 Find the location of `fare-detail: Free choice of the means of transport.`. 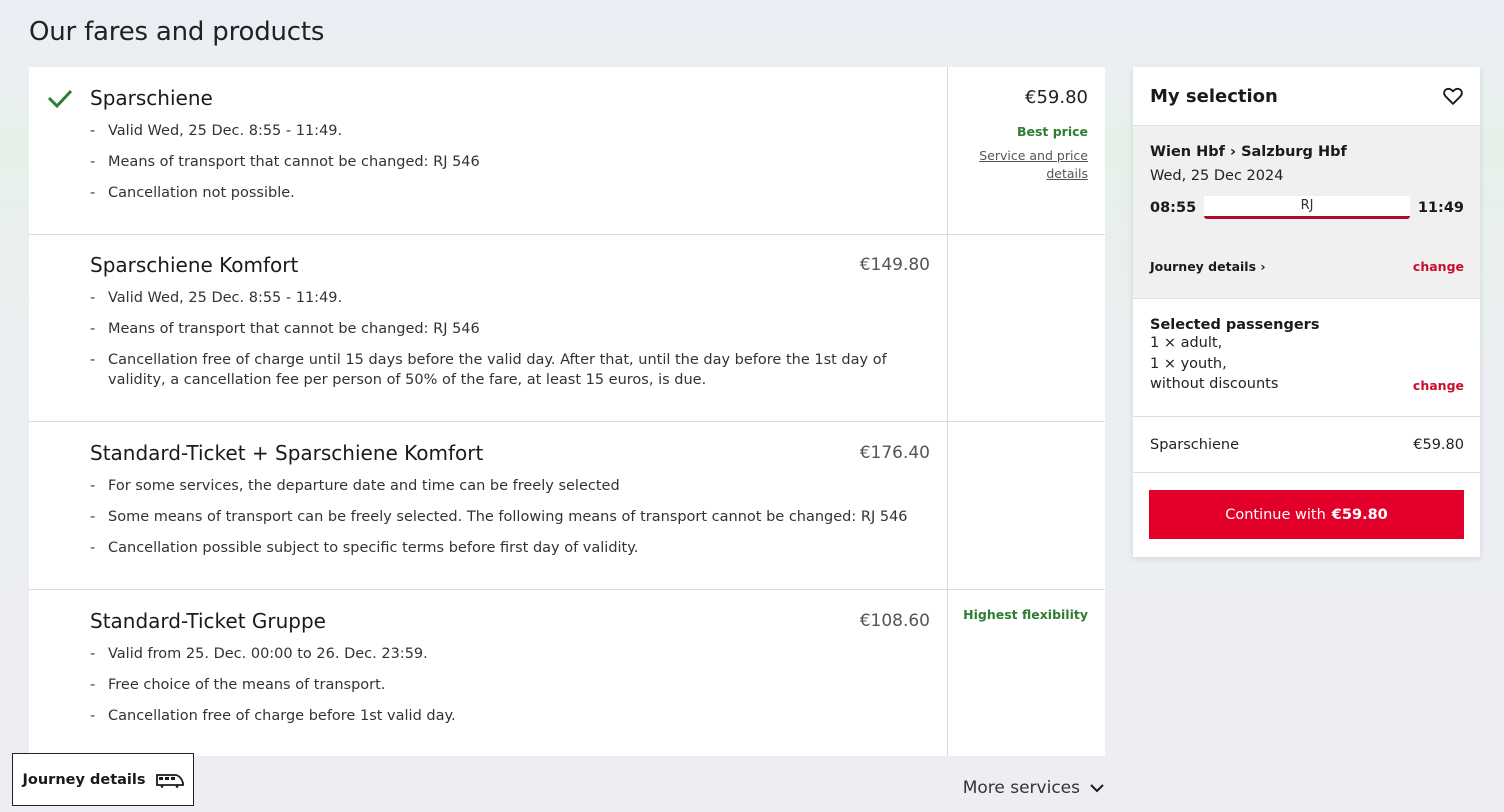

fare-detail: Free choice of the means of transport. is located at coordinates (518, 685).